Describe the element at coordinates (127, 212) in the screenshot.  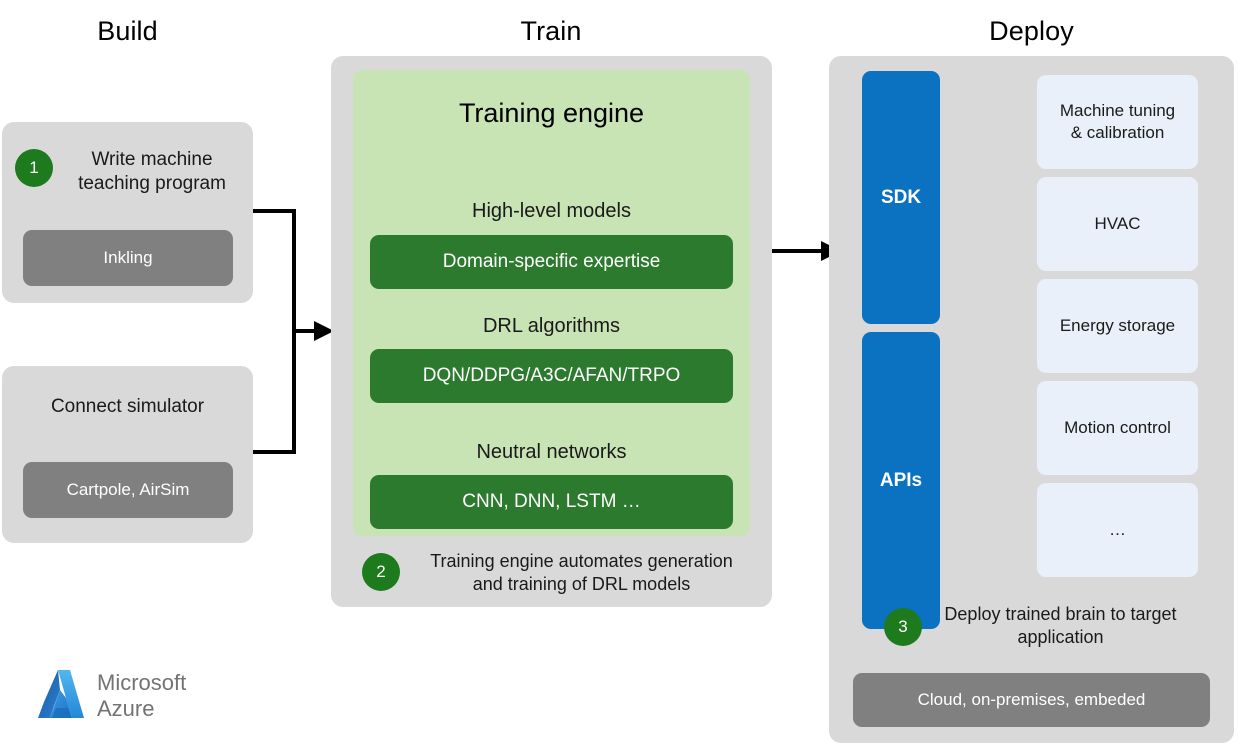
I see `build-step1-panel: 1 Write machine teaching program Inkling` at that location.